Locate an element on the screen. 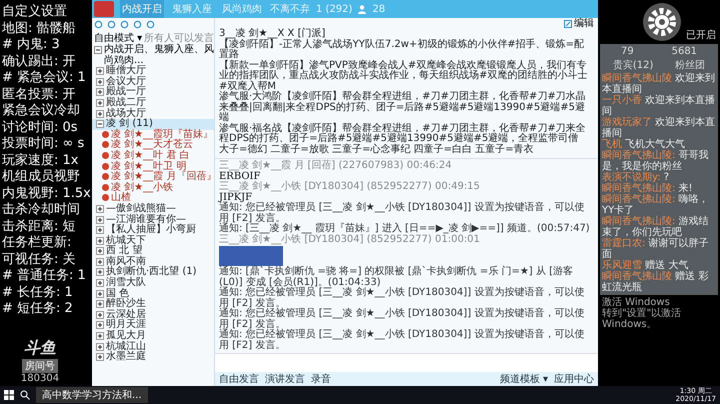  message-header: 三__凌 剑★__霞 月 [回蓓] (227607983) 00:46:24 is located at coordinates (336, 166).